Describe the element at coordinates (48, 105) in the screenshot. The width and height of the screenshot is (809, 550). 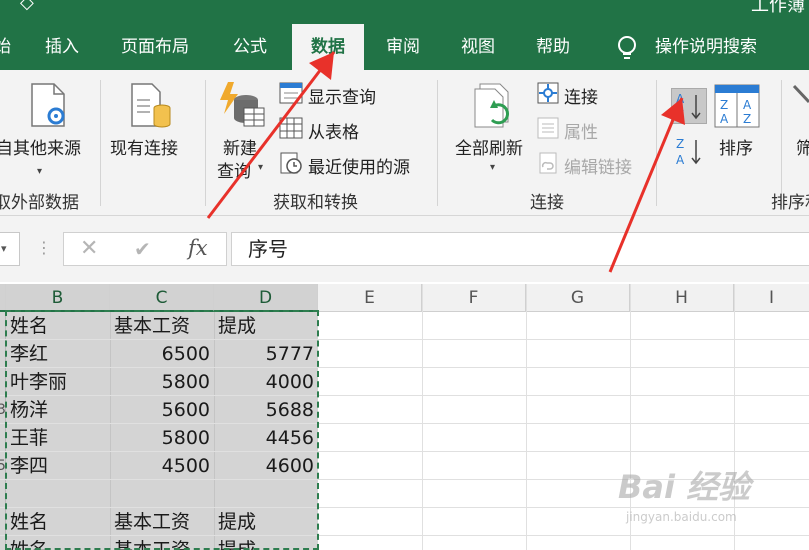
I see `document-gear-icon` at that location.